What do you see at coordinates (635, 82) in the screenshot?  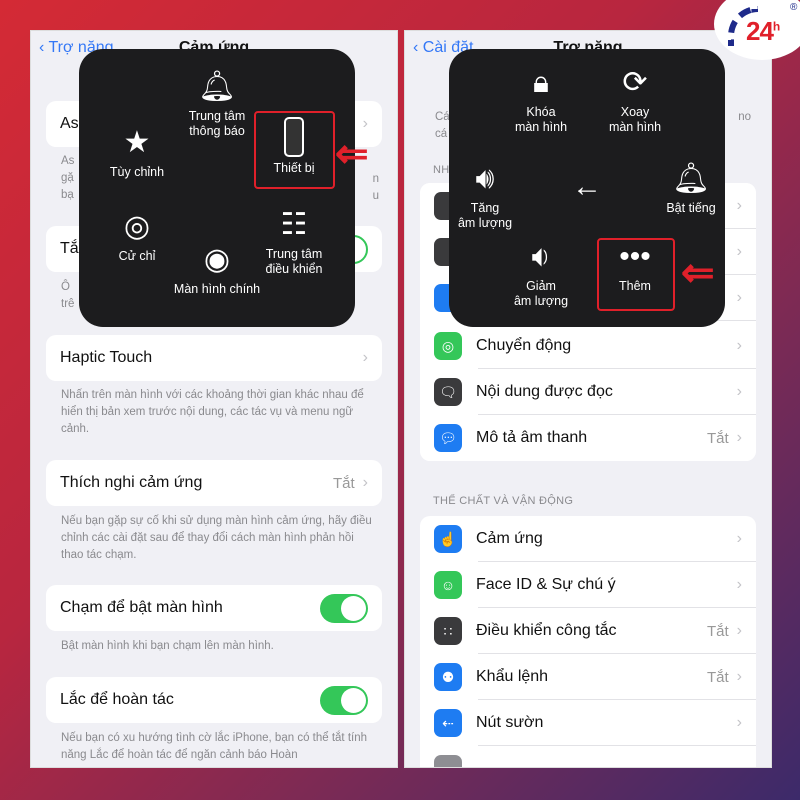 I see `rotate-icon: ⟳` at bounding box center [635, 82].